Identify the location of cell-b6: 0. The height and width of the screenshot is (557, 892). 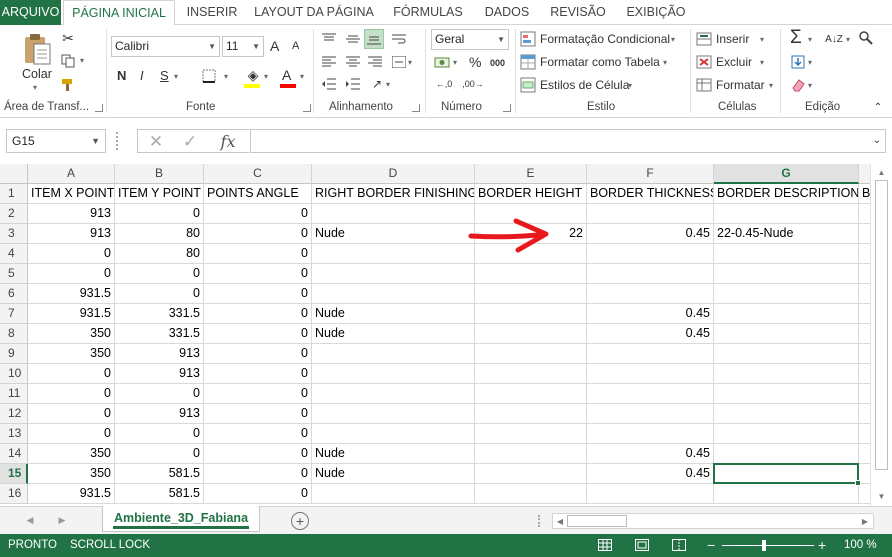
(159, 294).